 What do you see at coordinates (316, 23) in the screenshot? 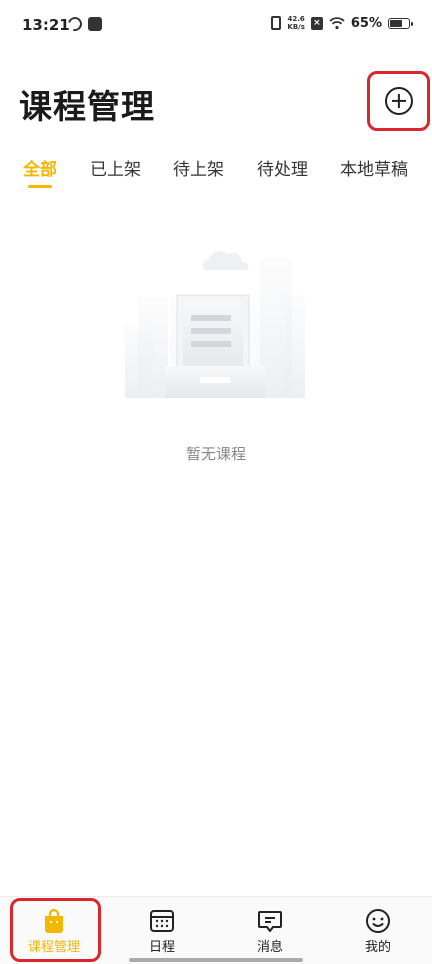
I see `no-sim-icon: ×` at bounding box center [316, 23].